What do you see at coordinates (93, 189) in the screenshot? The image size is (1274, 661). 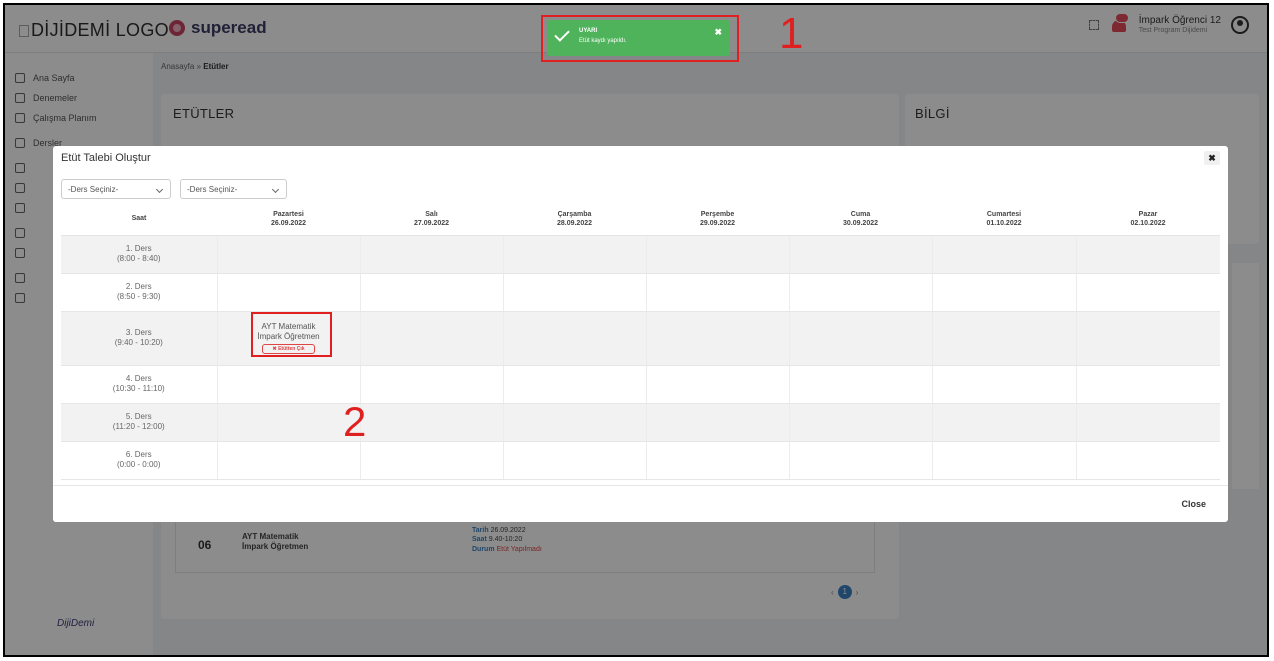 I see `course-select-1-value: -Ders Seçiniz-` at bounding box center [93, 189].